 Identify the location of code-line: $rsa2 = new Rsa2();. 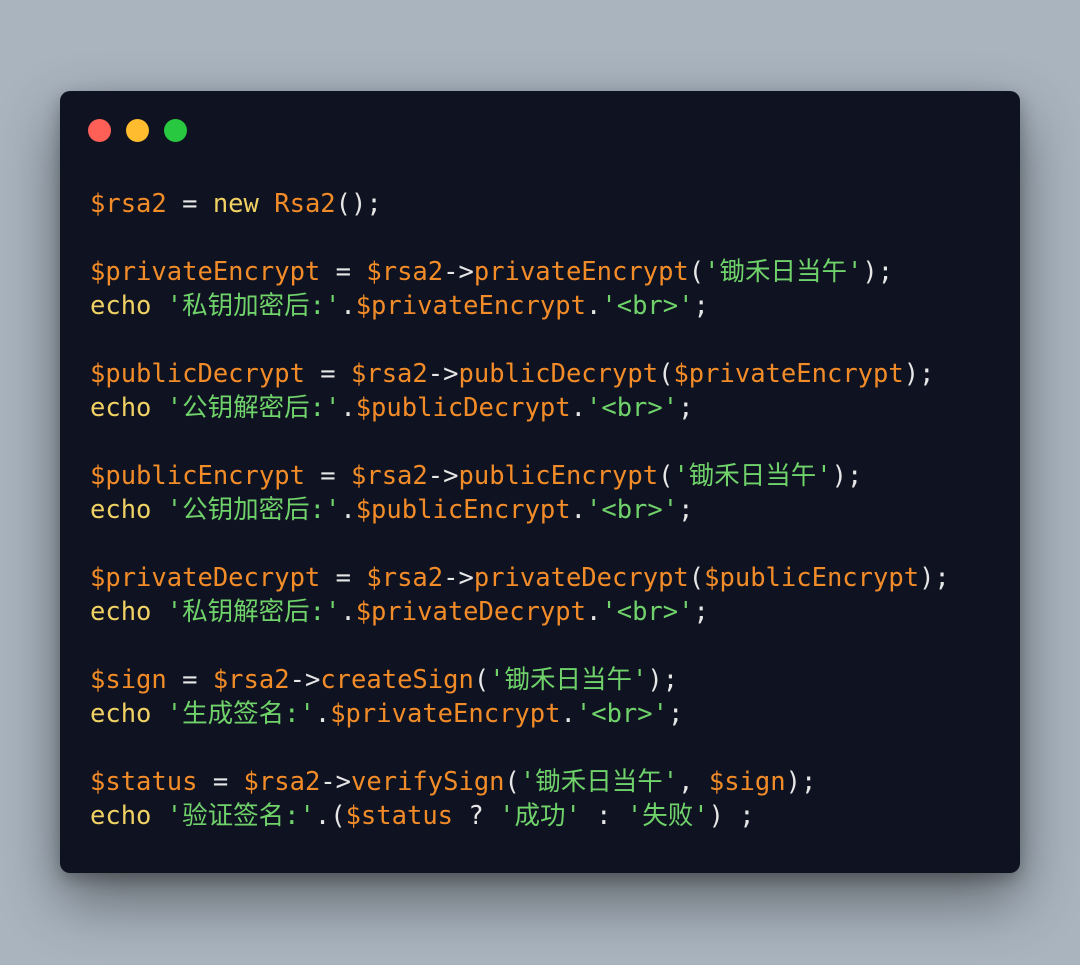
(545, 204).